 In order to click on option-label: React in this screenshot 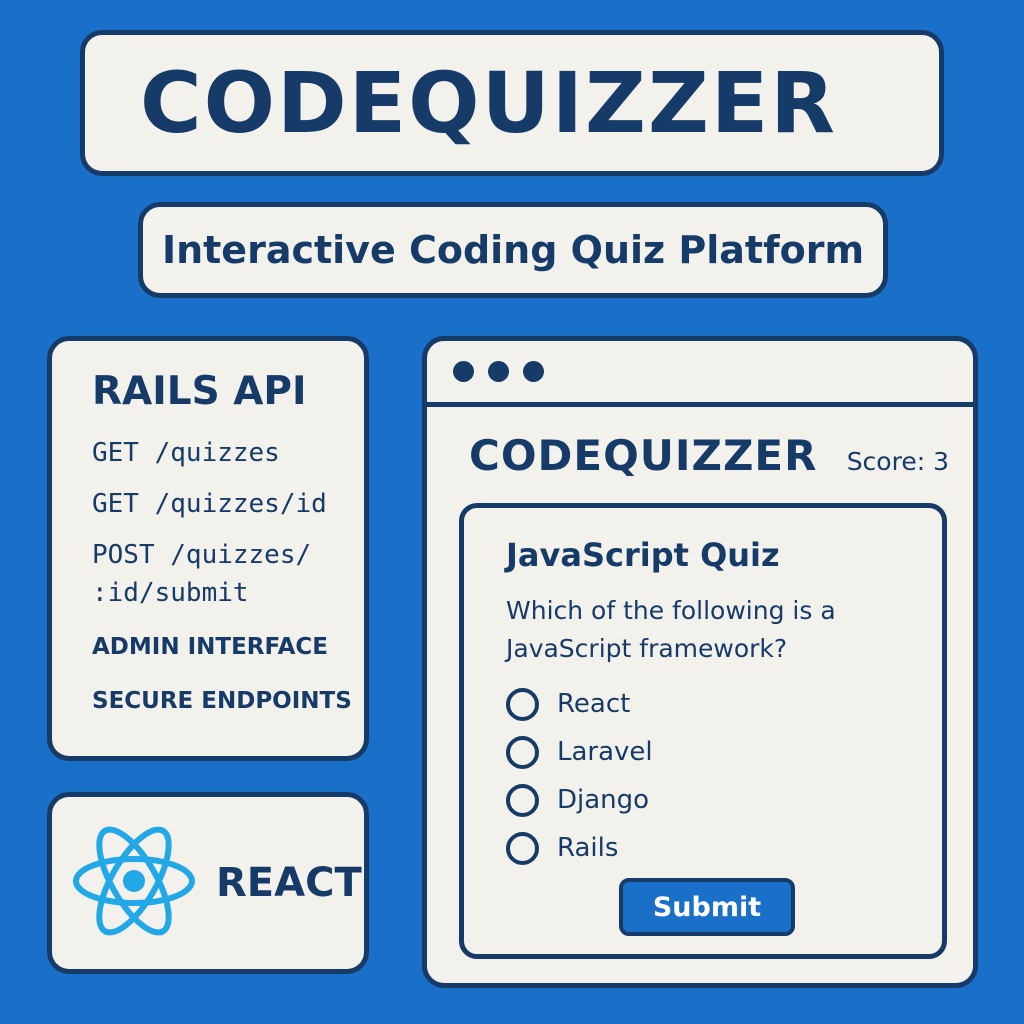, I will do `click(594, 704)`.